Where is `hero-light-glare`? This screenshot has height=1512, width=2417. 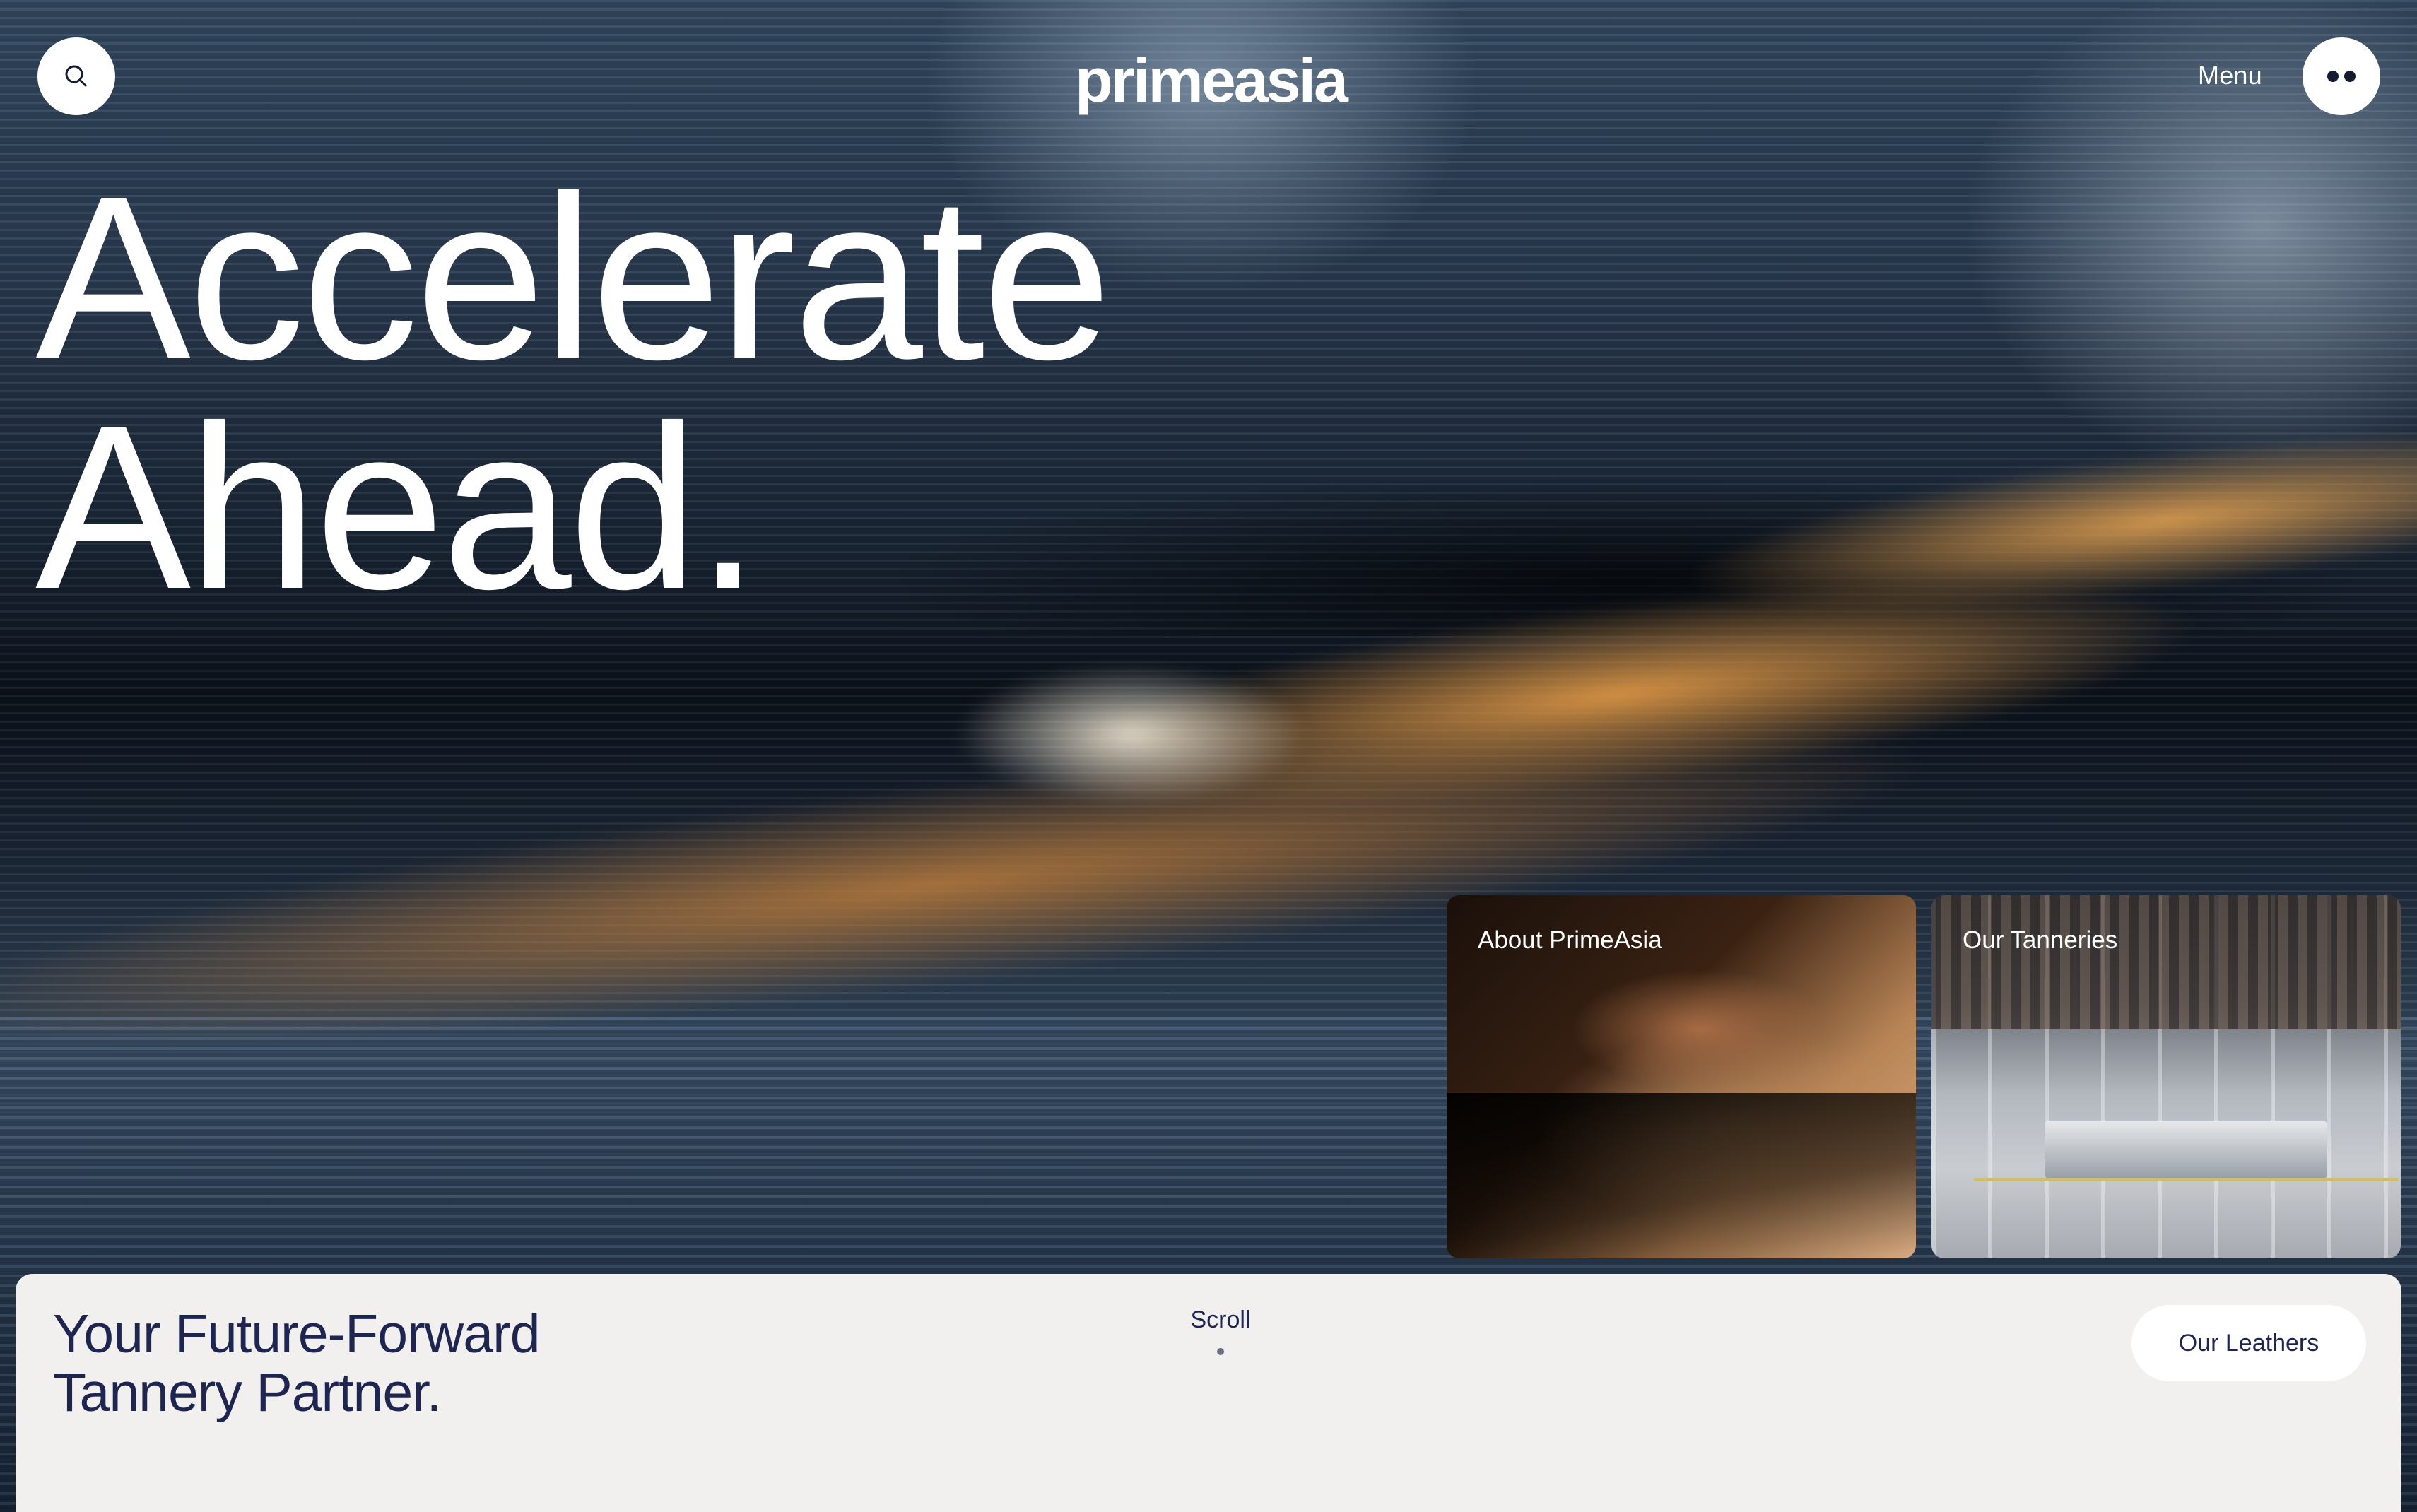
hero-light-glare is located at coordinates (1131, 735).